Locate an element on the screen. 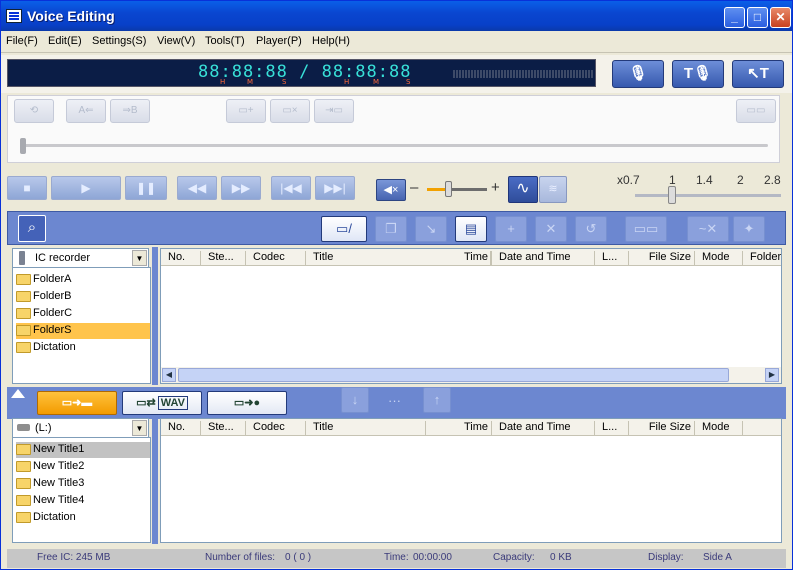 The image size is (793, 570). voice-to-text-button: T🎙 is located at coordinates (698, 74).